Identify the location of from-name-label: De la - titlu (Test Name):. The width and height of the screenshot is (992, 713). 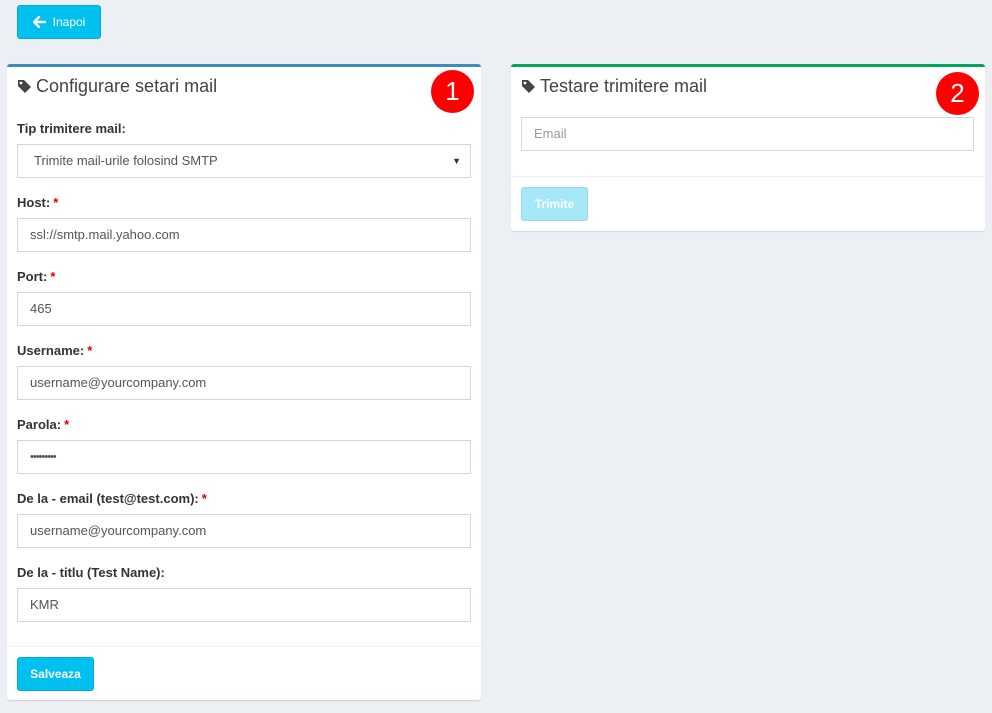
(91, 572).